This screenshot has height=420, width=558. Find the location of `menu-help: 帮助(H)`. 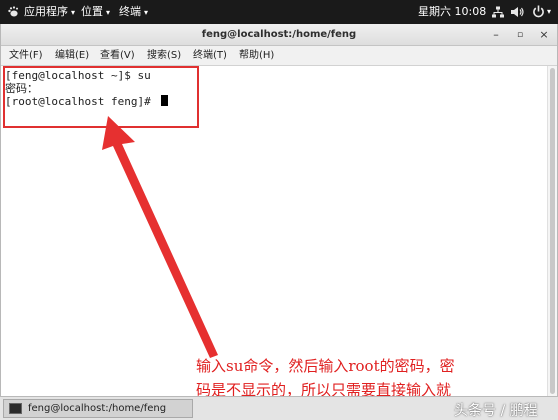

menu-help: 帮助(H) is located at coordinates (256, 56).